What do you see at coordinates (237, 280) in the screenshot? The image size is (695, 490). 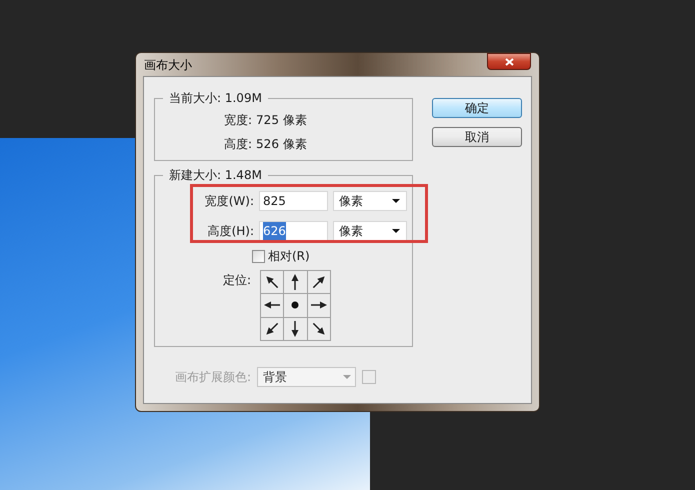 I see `anchor-label: 定位:` at bounding box center [237, 280].